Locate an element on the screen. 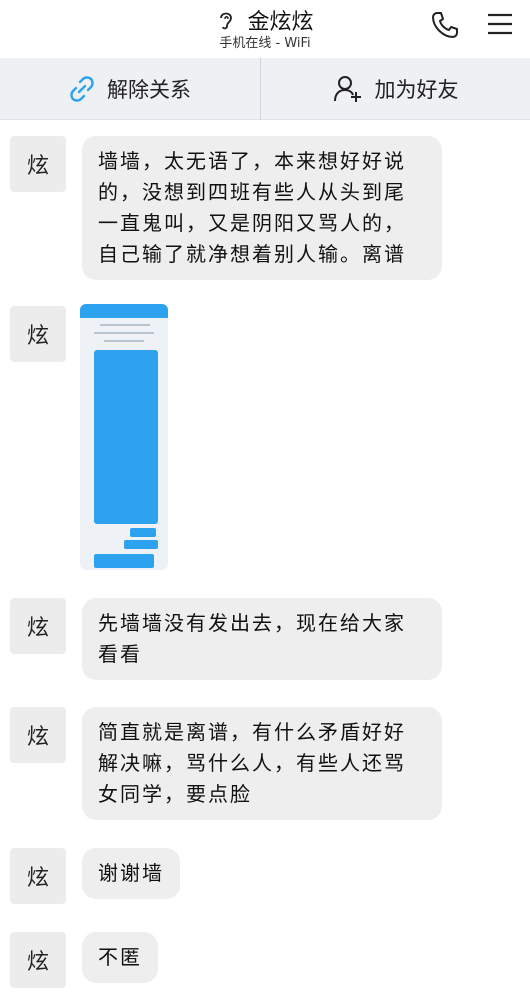 The height and width of the screenshot is (996, 530). broken-link-icon is located at coordinates (82, 89).